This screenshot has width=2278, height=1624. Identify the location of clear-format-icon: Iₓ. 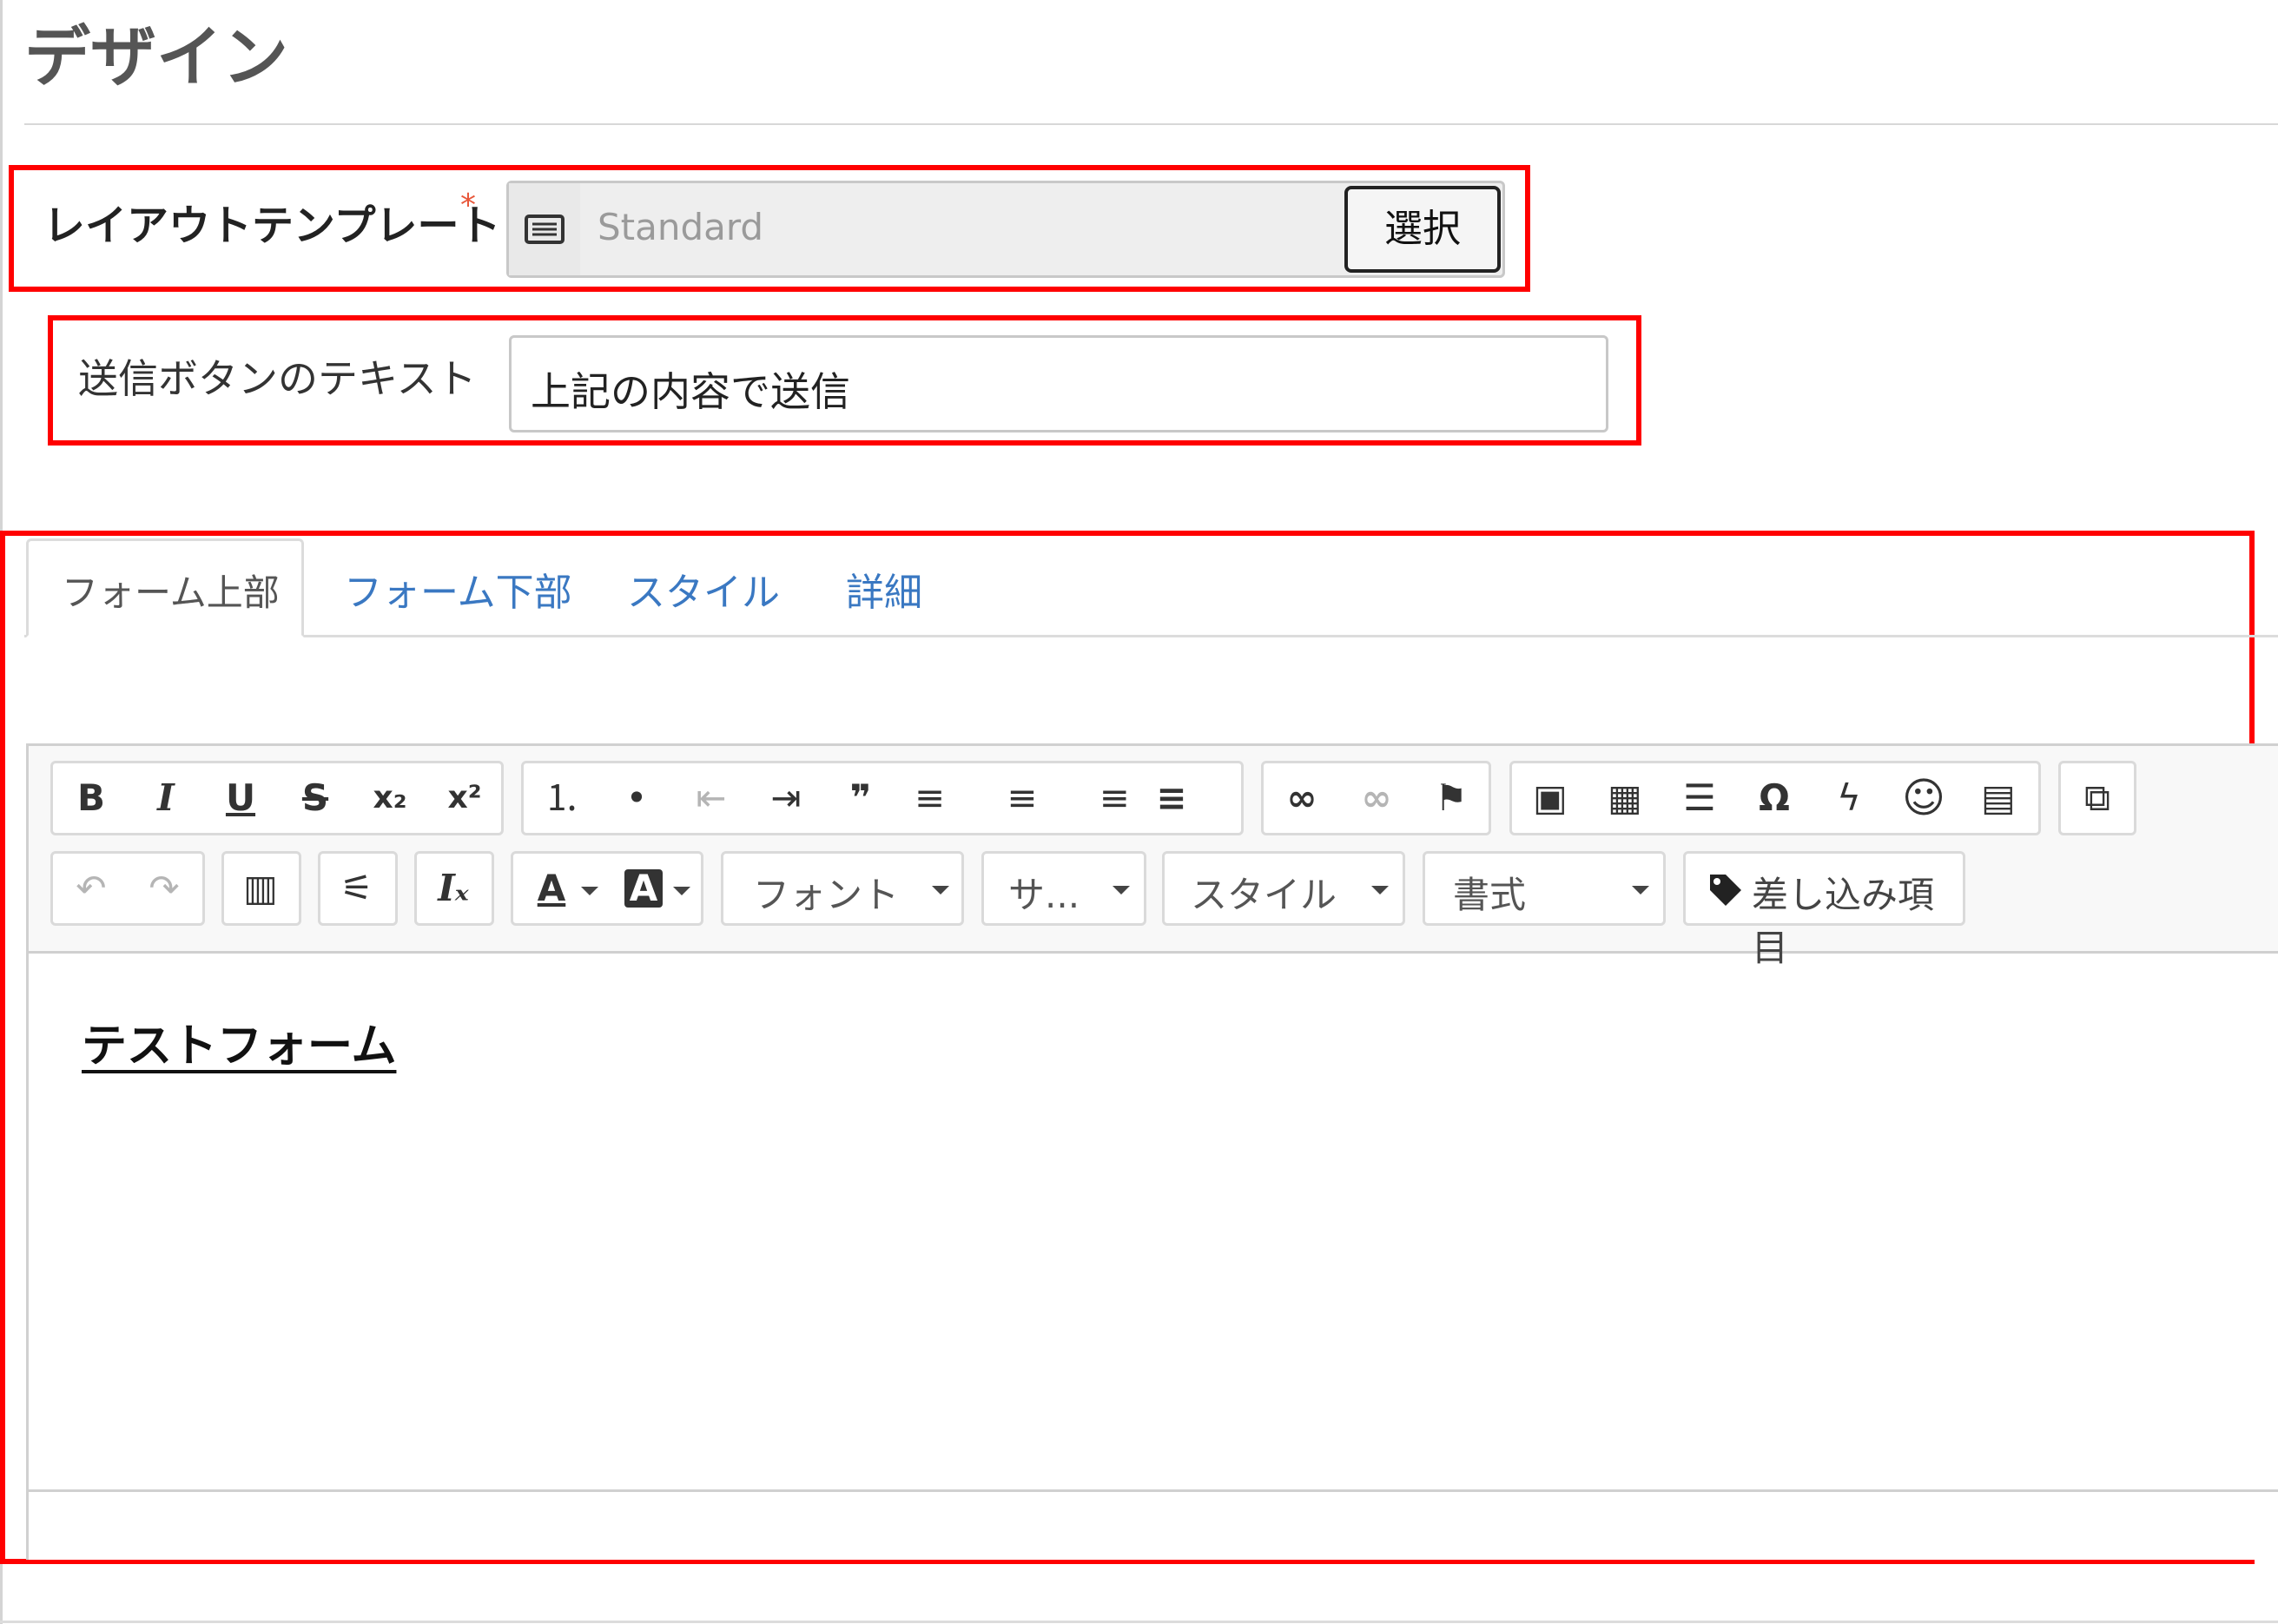
(453, 888).